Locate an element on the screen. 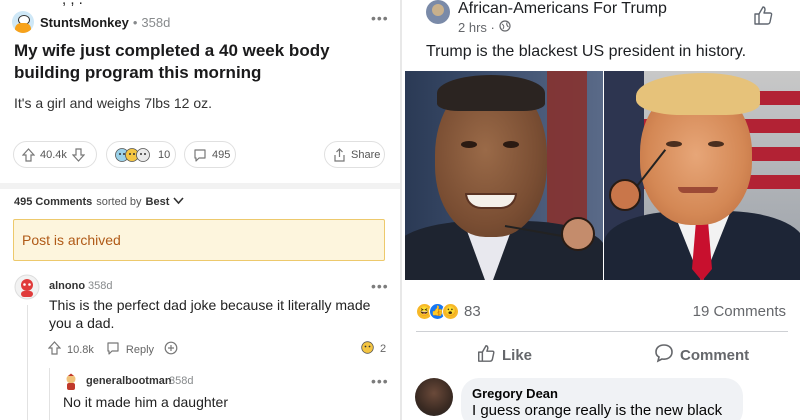 Image resolution: width=800 pixels, height=420 pixels. share-icon is located at coordinates (339, 154).